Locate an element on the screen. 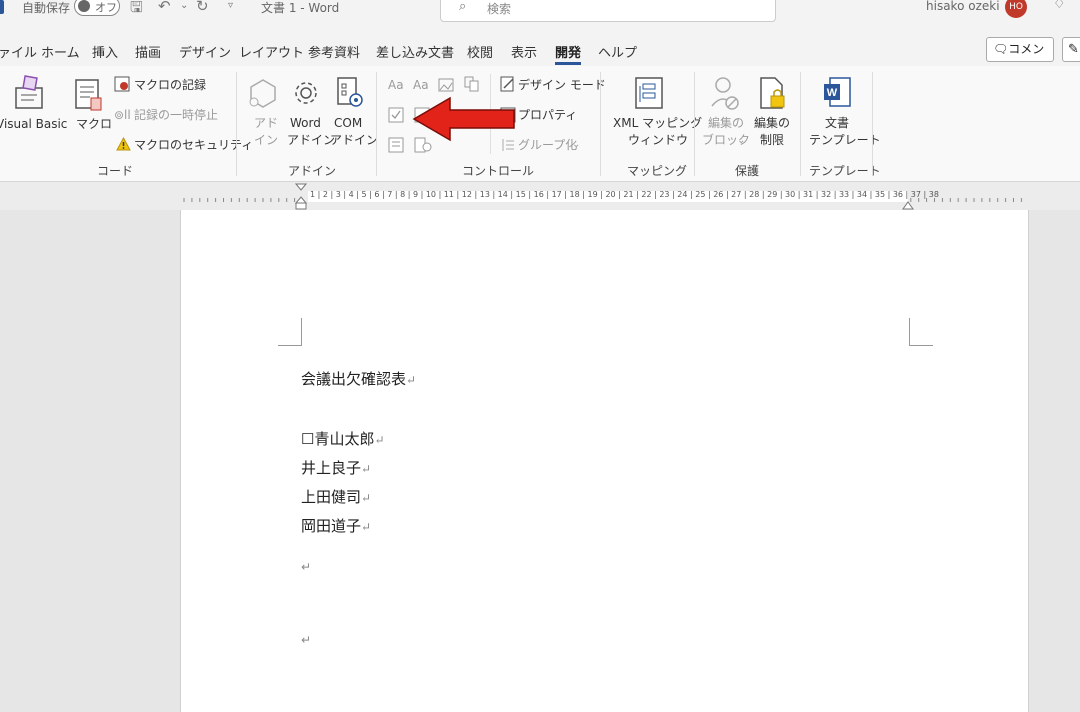  visual-basic-label: Visual Basic is located at coordinates (33, 124).